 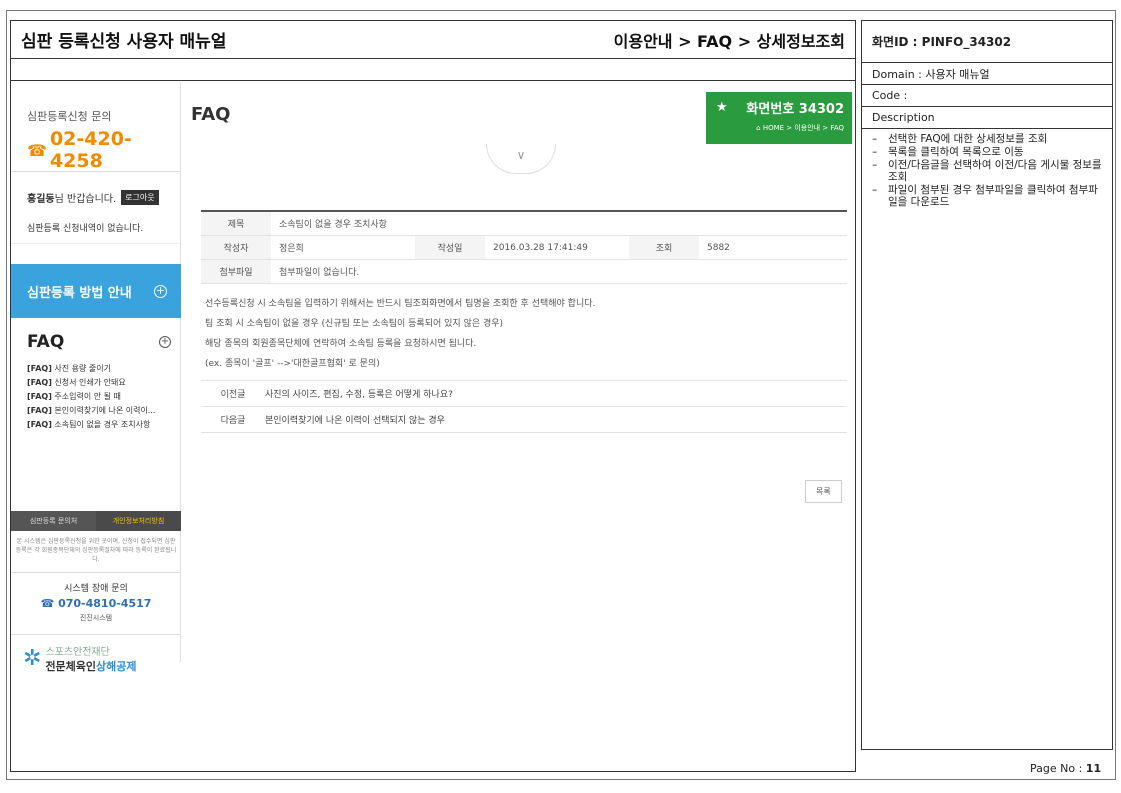 I want to click on prev-post-link: 사진의 사이즈, 편집, 수정, 등록은 어떻게 하나요?, so click(x=359, y=393).